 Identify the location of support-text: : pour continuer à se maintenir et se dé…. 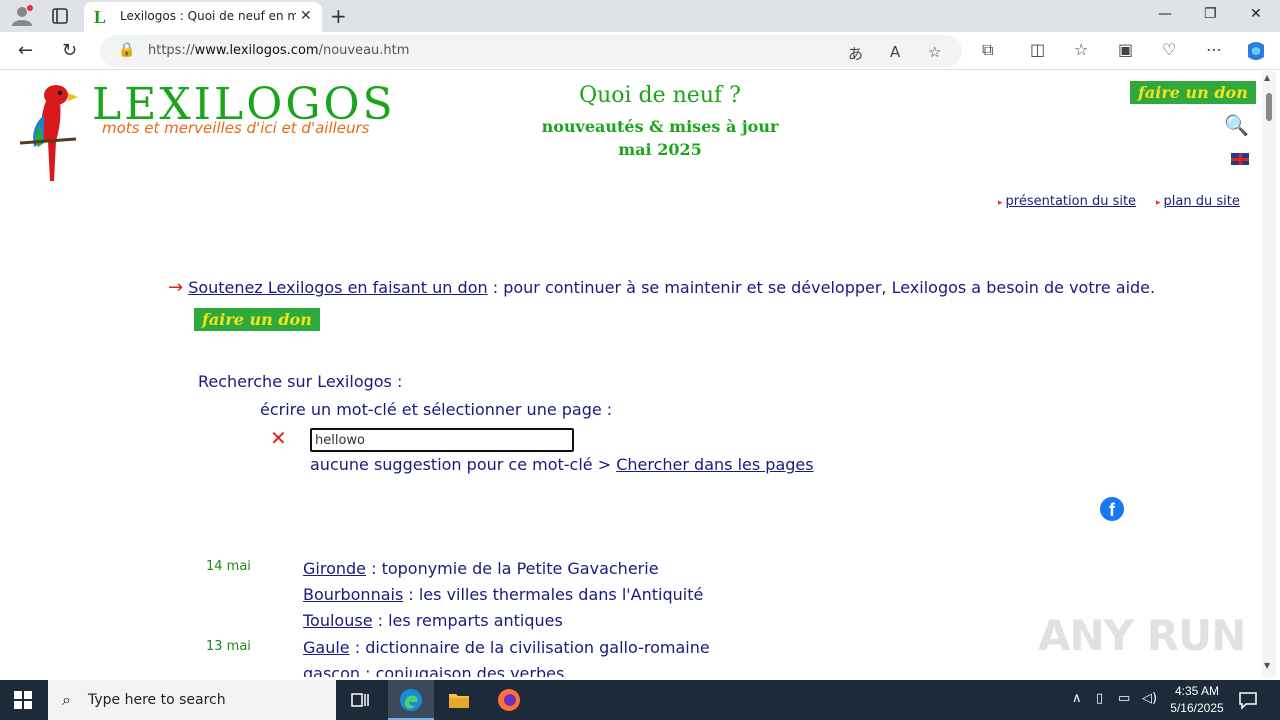
(821, 287).